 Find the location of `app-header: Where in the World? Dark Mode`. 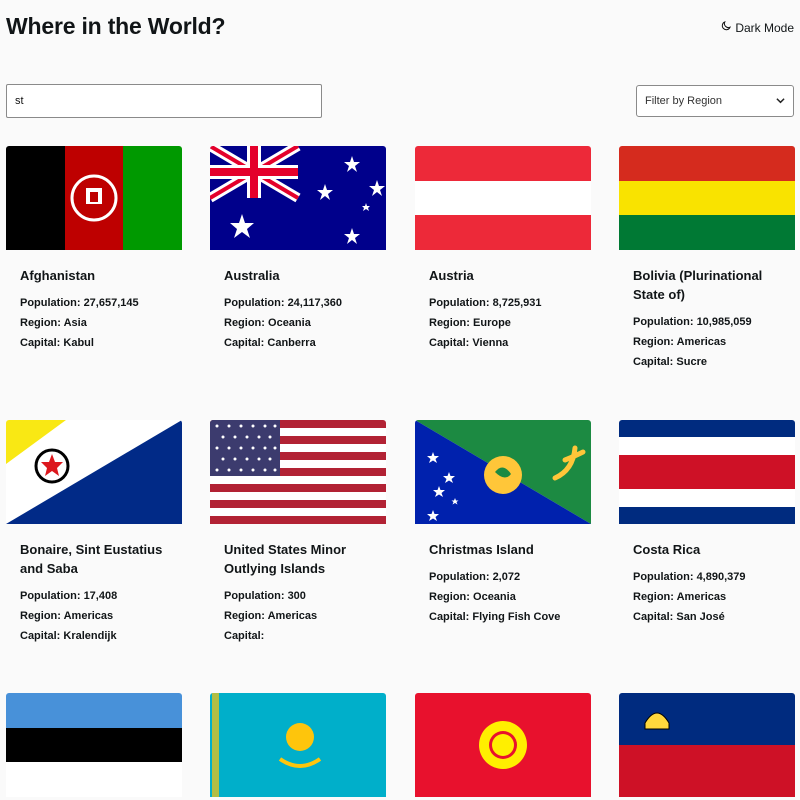

app-header: Where in the World? Dark Mode is located at coordinates (400, 30).